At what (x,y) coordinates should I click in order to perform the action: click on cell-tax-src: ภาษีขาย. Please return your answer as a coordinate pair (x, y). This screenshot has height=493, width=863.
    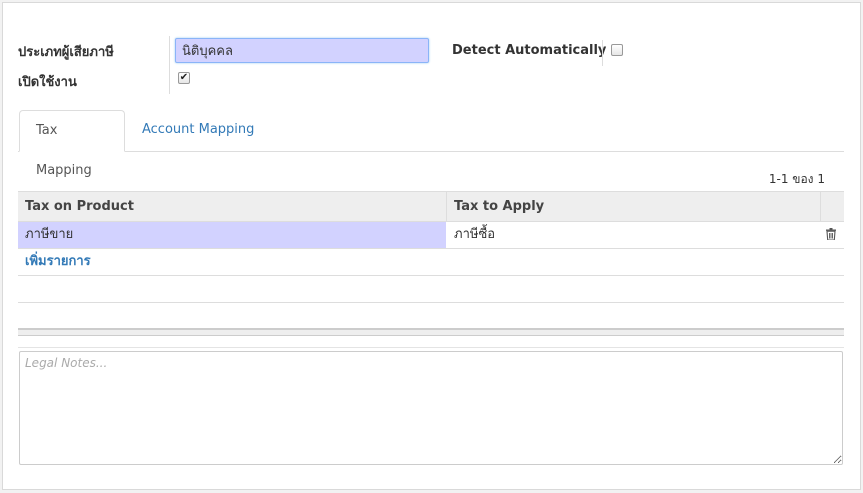
    Looking at the image, I should click on (45, 235).